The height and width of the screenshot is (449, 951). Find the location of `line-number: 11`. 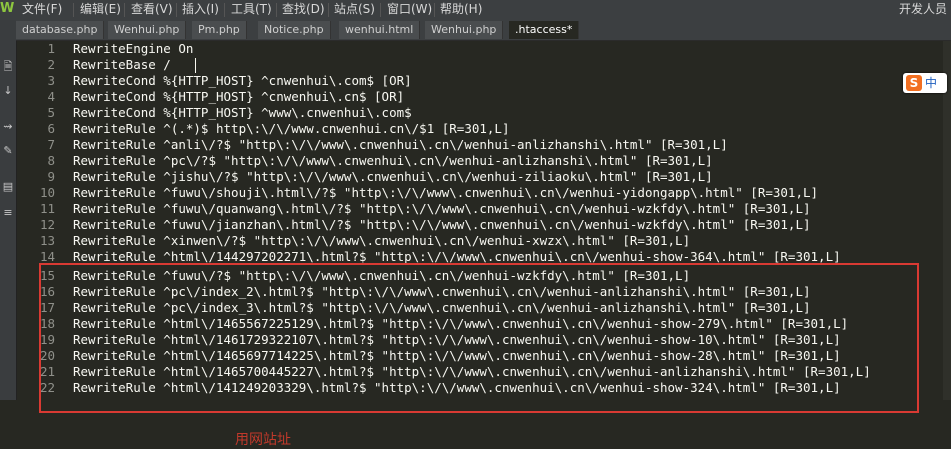

line-number: 11 is located at coordinates (47, 208).